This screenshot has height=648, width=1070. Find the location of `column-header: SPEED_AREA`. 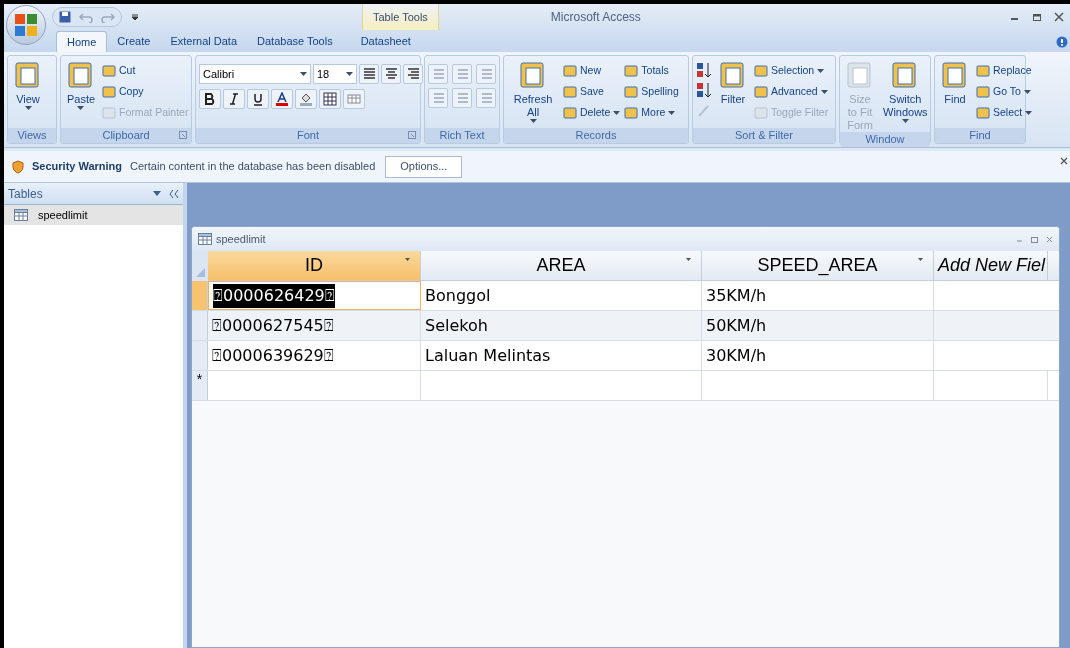

column-header: SPEED_AREA is located at coordinates (818, 265).